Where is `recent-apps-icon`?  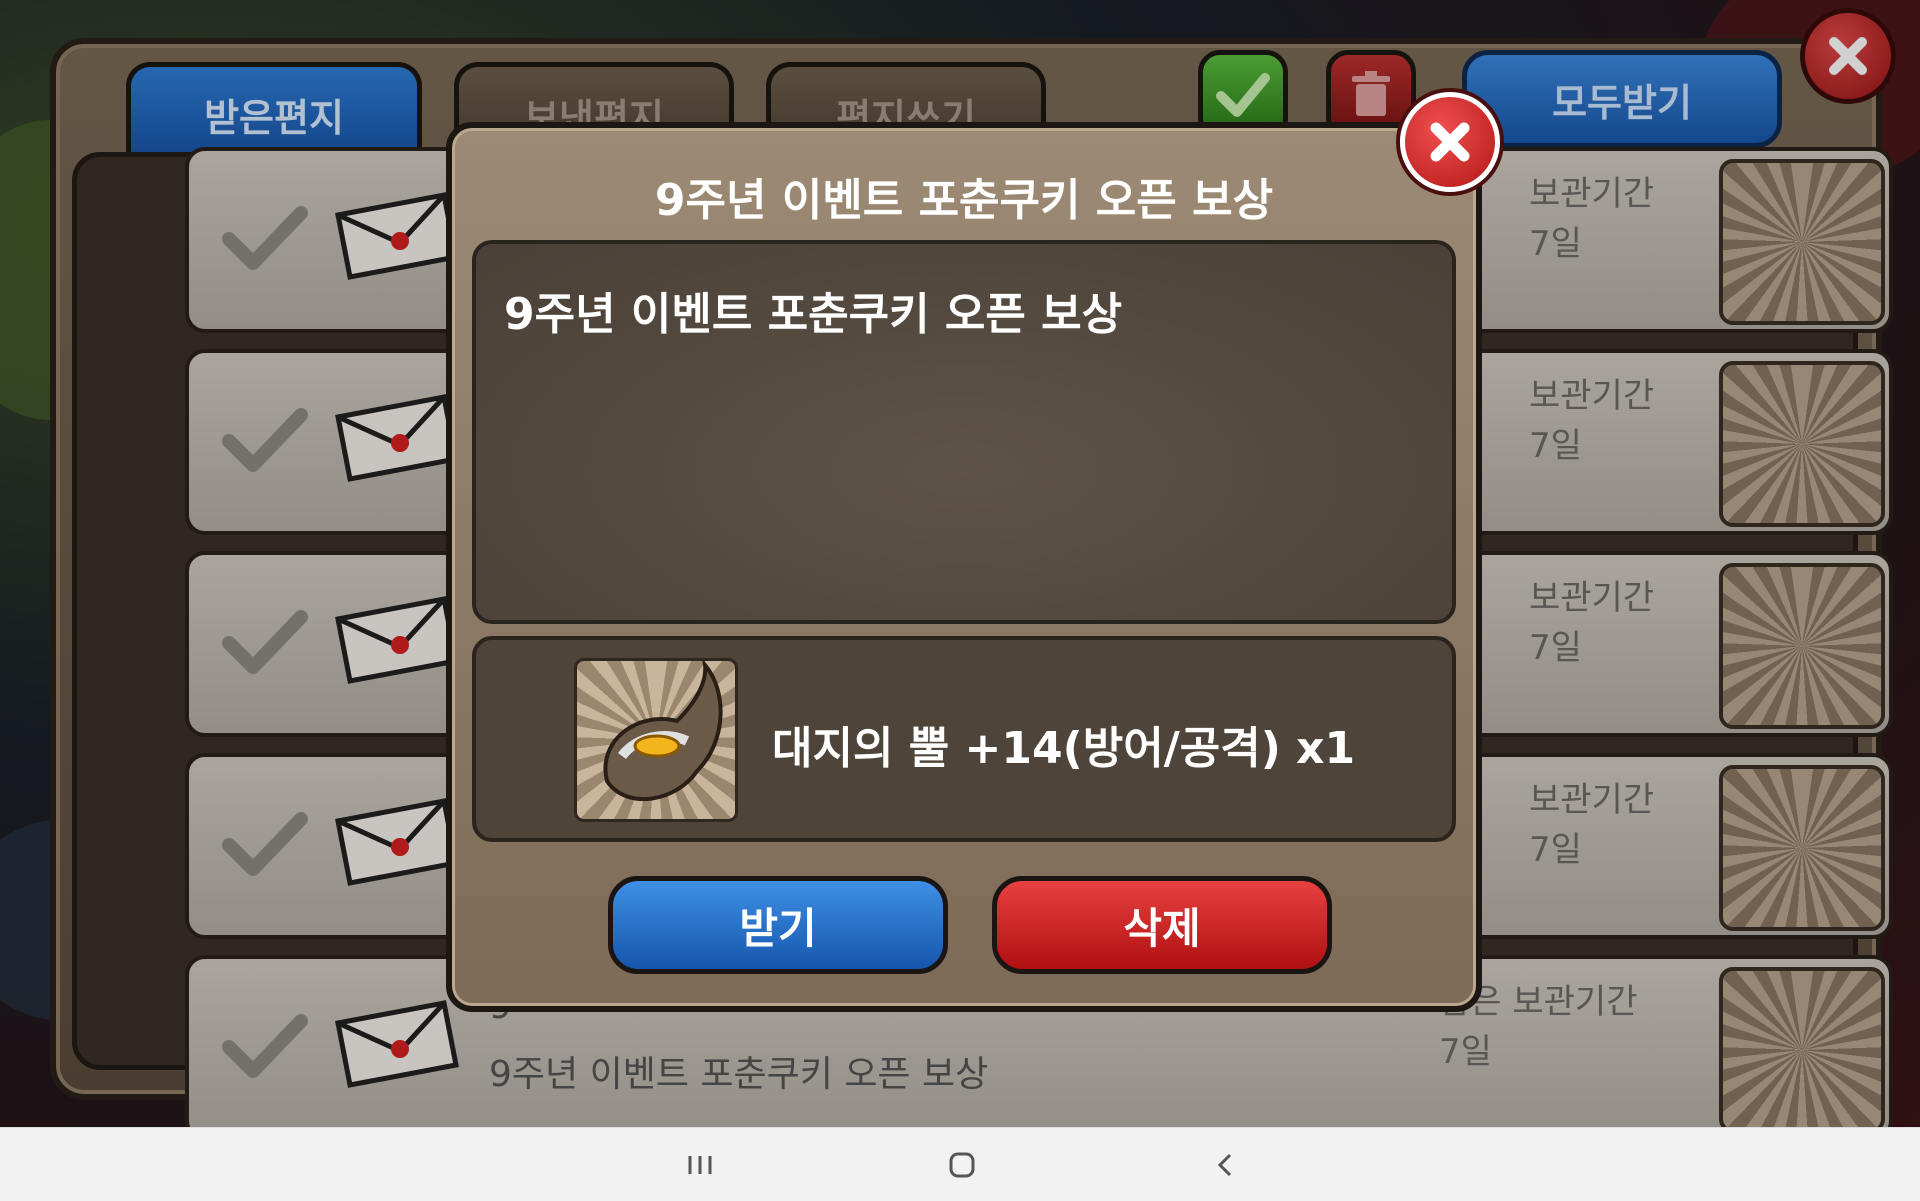 recent-apps-icon is located at coordinates (700, 1165).